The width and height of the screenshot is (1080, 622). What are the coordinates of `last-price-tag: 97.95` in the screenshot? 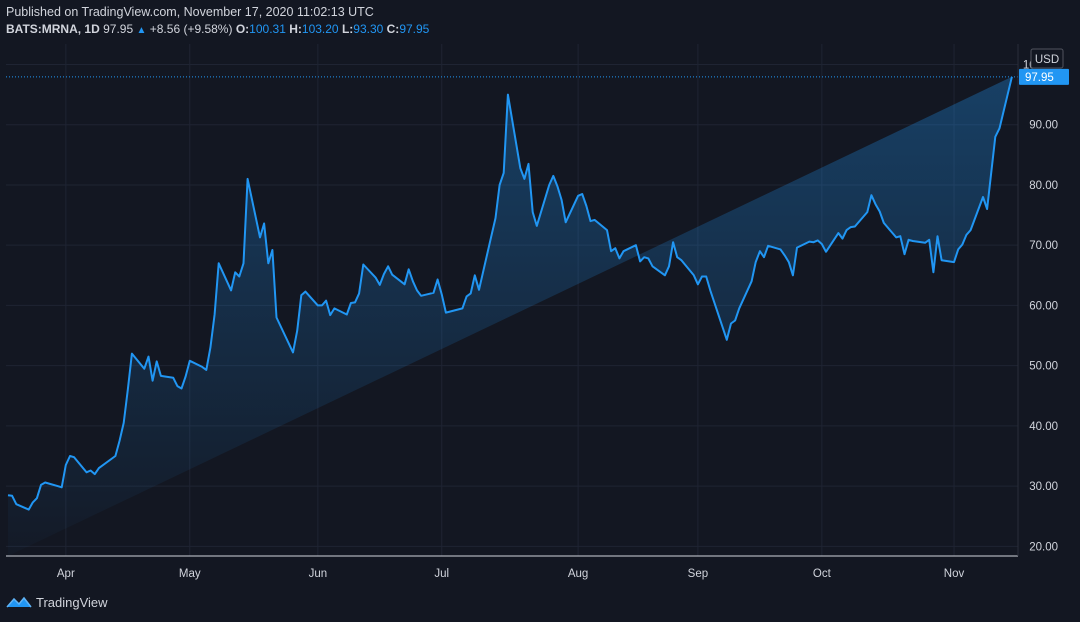 It's located at (1044, 76).